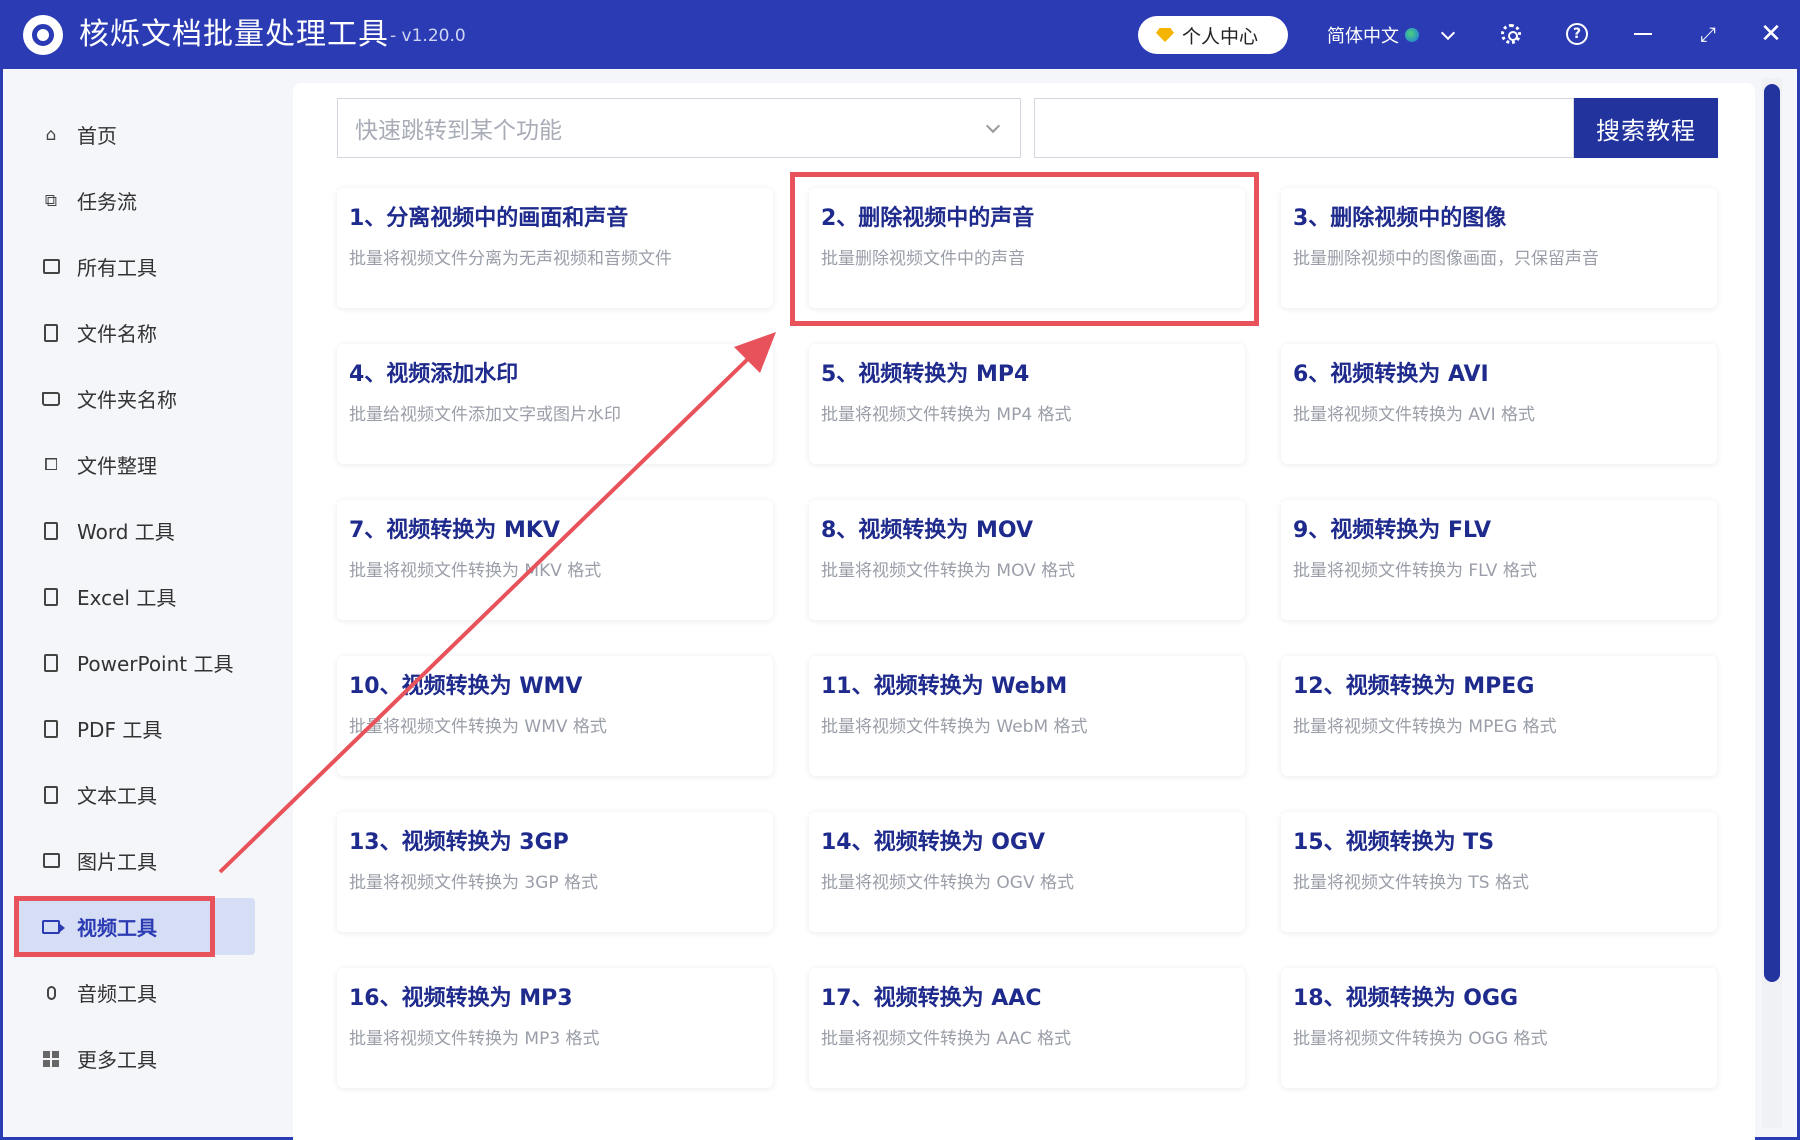 This screenshot has width=1800, height=1140. Describe the element at coordinates (486, 613) in the screenshot. I see `arrow-line` at that location.